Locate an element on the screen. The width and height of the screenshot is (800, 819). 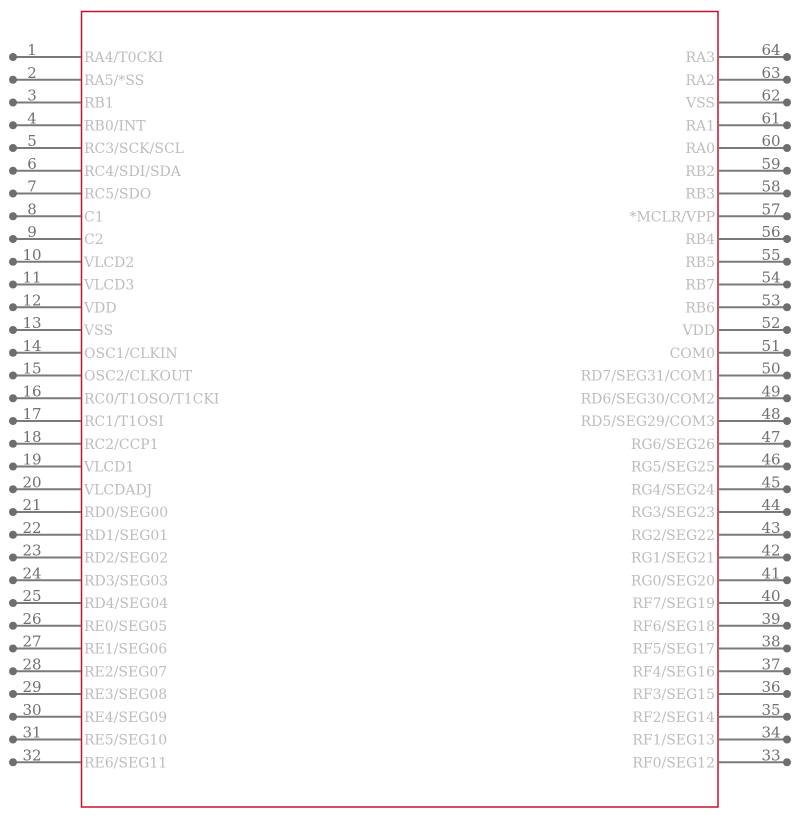
pin-44: 44 RG3/SEG23 is located at coordinates (711, 508).